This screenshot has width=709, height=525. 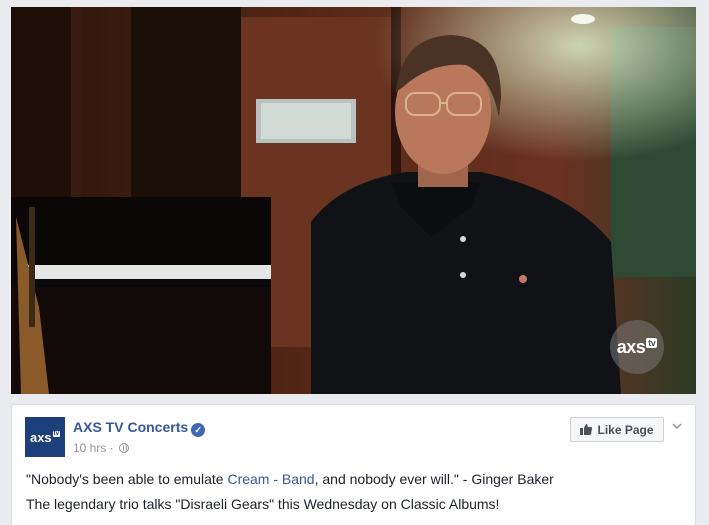 I want to click on post-meta: 10 hrs ·, so click(x=101, y=448).